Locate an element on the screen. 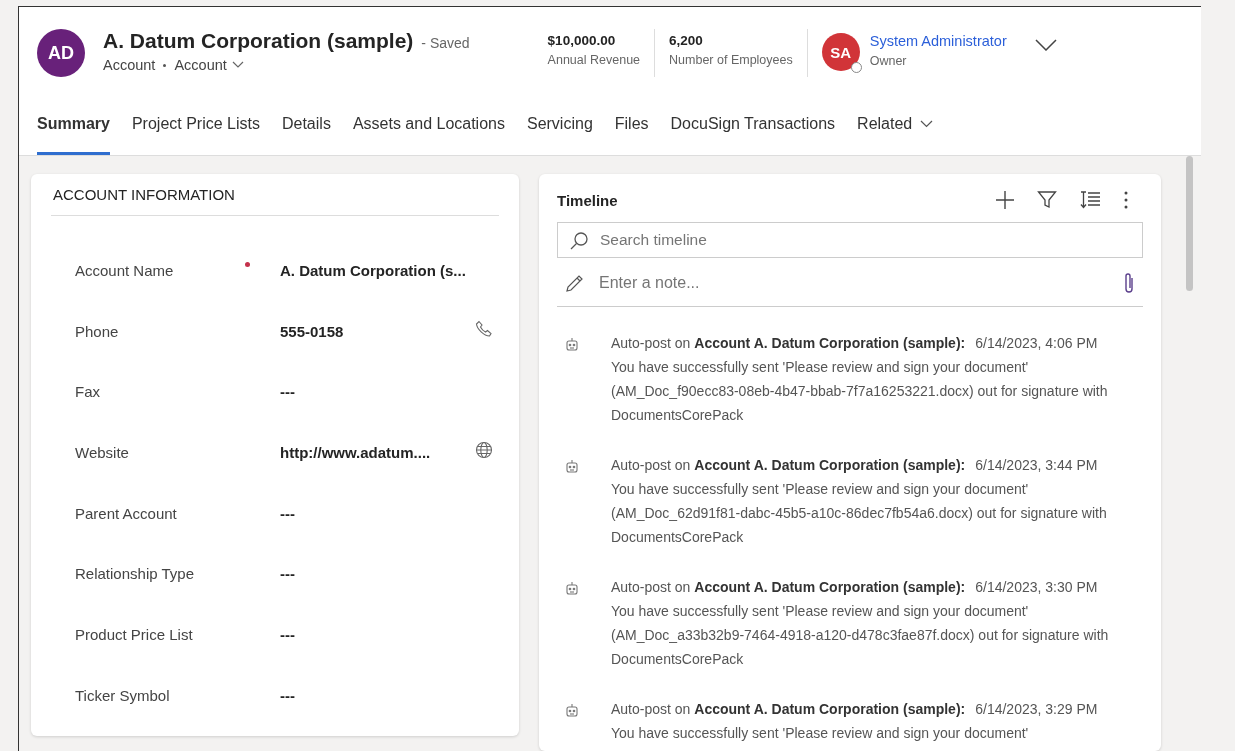 The width and height of the screenshot is (1235, 751). sort-icon is located at coordinates (1090, 200).